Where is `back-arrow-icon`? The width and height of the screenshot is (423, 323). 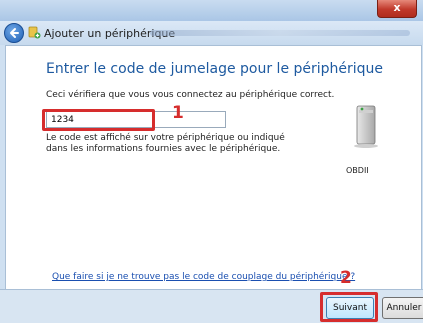
back-arrow-icon is located at coordinates (14, 33).